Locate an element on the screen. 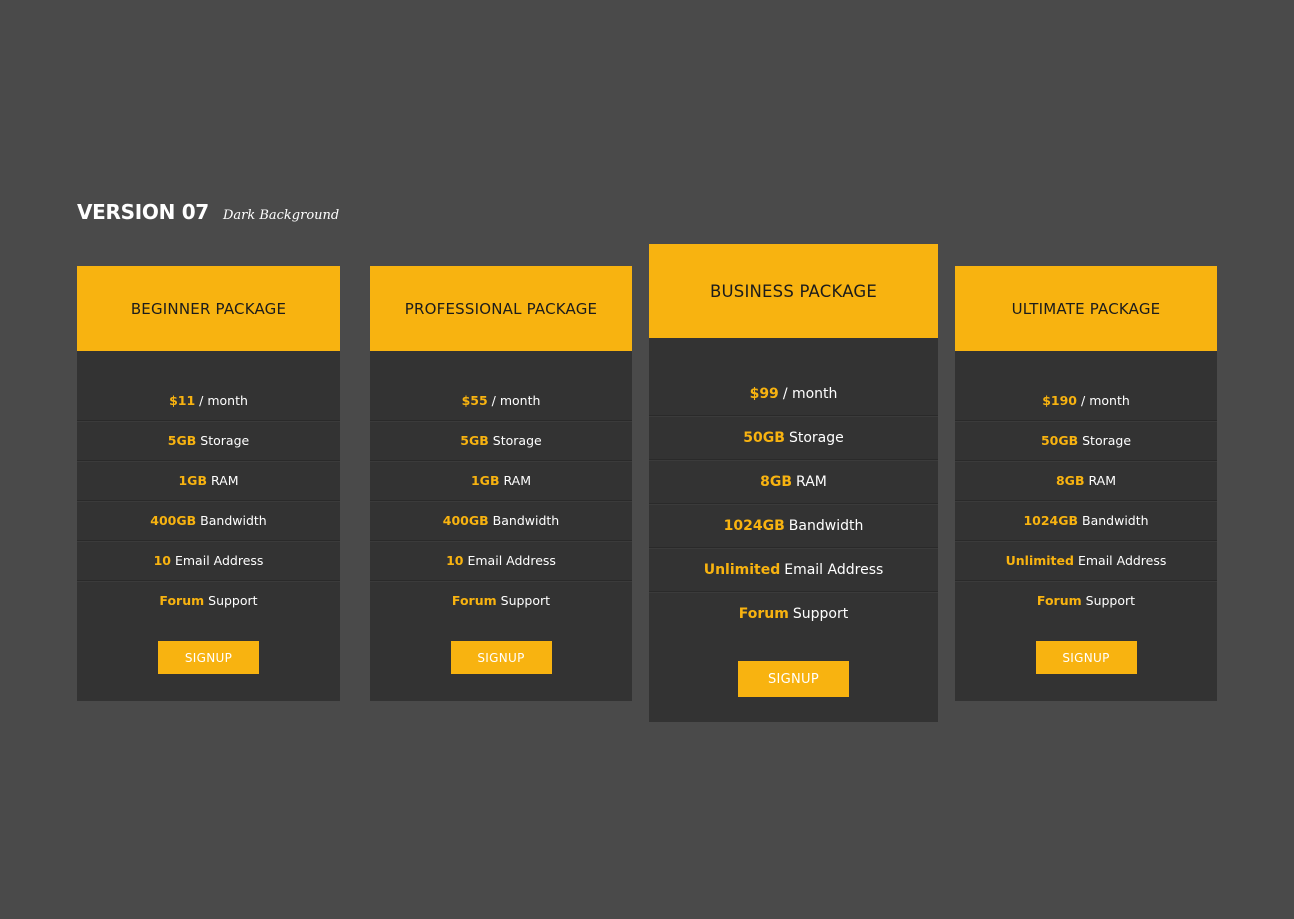 The width and height of the screenshot is (1294, 919). price-row: $55/ month is located at coordinates (501, 401).